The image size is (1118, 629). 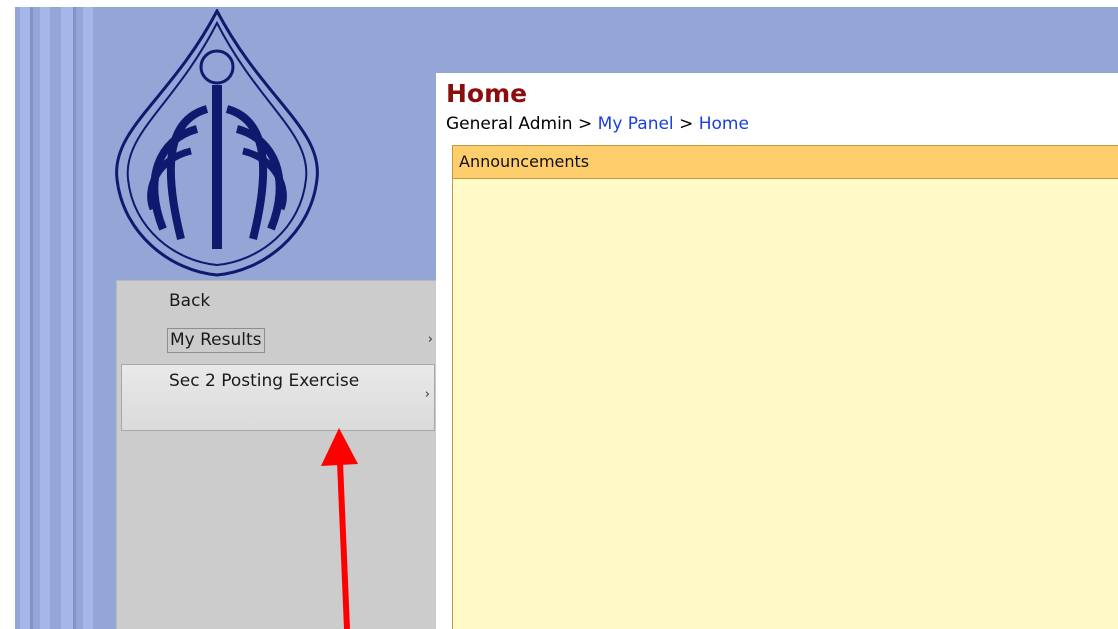 I want to click on menu-item-sec2-posting-exercise: Sec 2 Posting Exercise ›, so click(x=278, y=397).